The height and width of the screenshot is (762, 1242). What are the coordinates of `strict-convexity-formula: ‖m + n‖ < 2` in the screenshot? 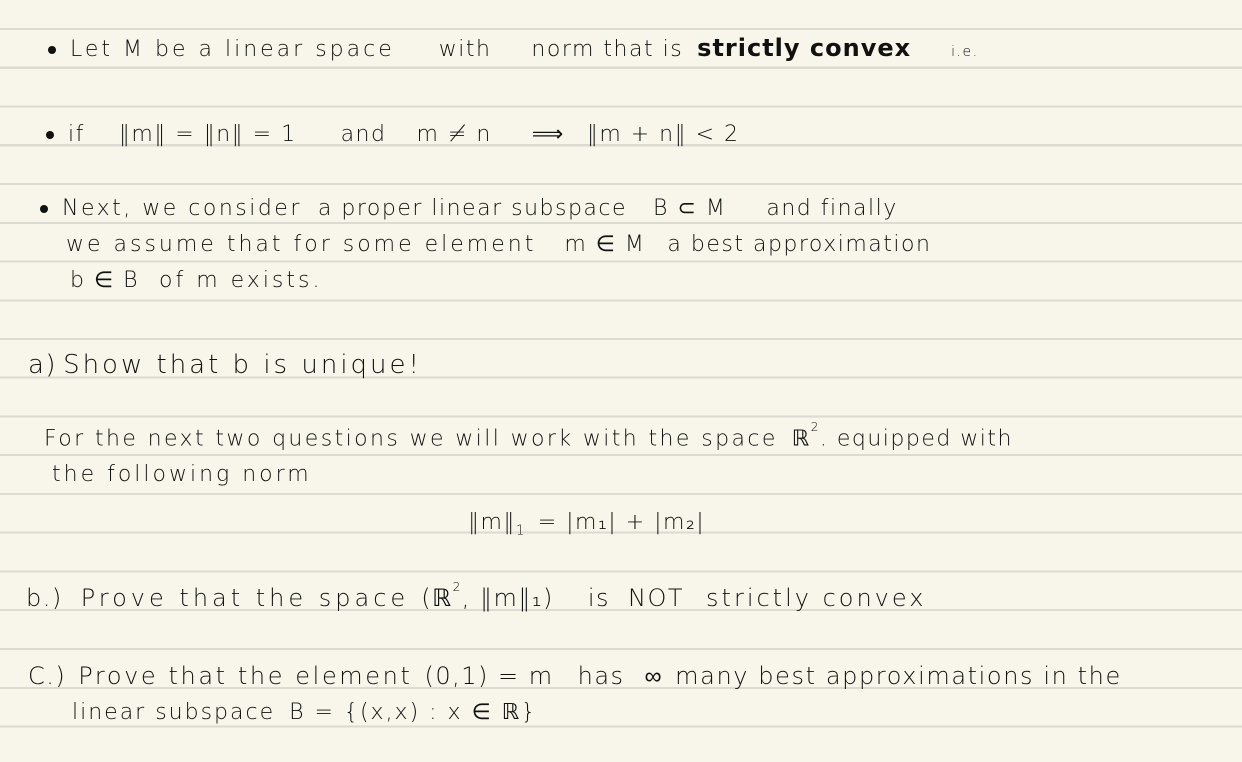 It's located at (663, 134).